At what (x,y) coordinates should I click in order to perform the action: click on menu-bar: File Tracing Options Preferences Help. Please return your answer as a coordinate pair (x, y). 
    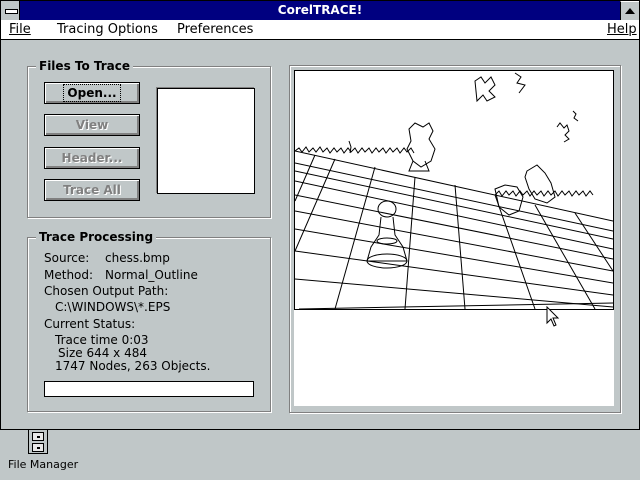
    Looking at the image, I should click on (320, 30).